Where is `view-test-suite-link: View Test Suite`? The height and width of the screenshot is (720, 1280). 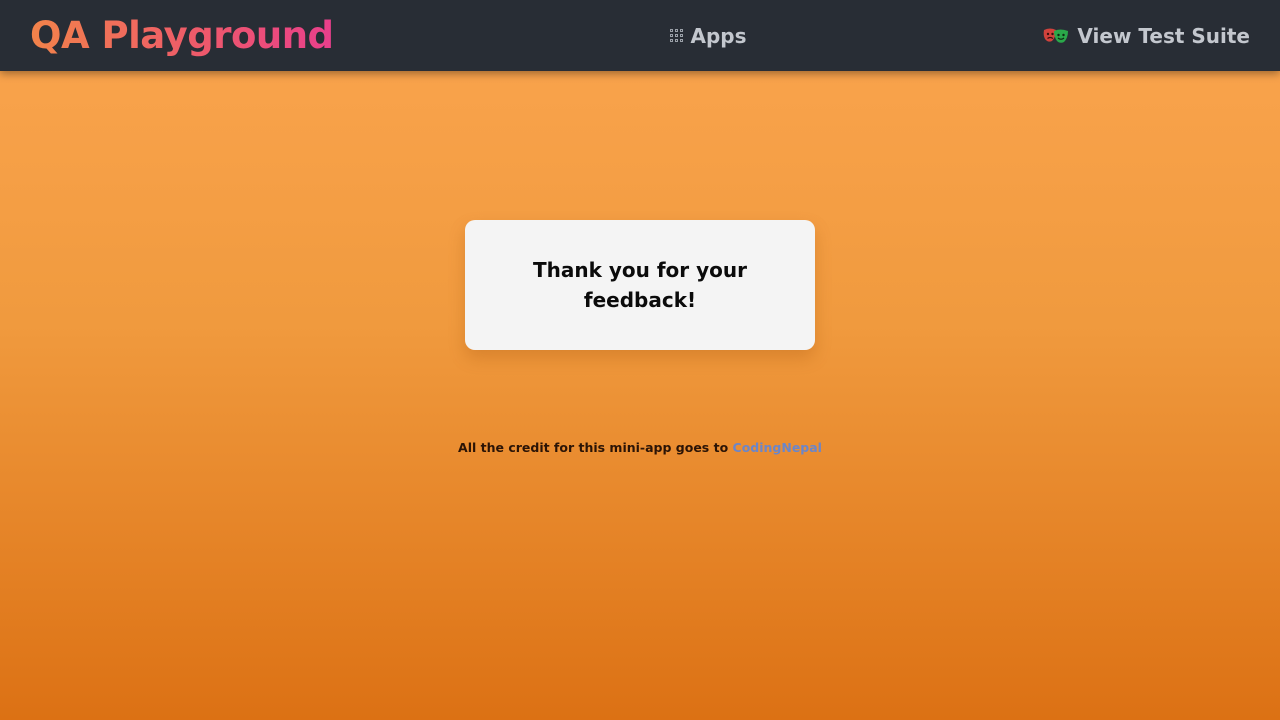
view-test-suite-link: View Test Suite is located at coordinates (1146, 36).